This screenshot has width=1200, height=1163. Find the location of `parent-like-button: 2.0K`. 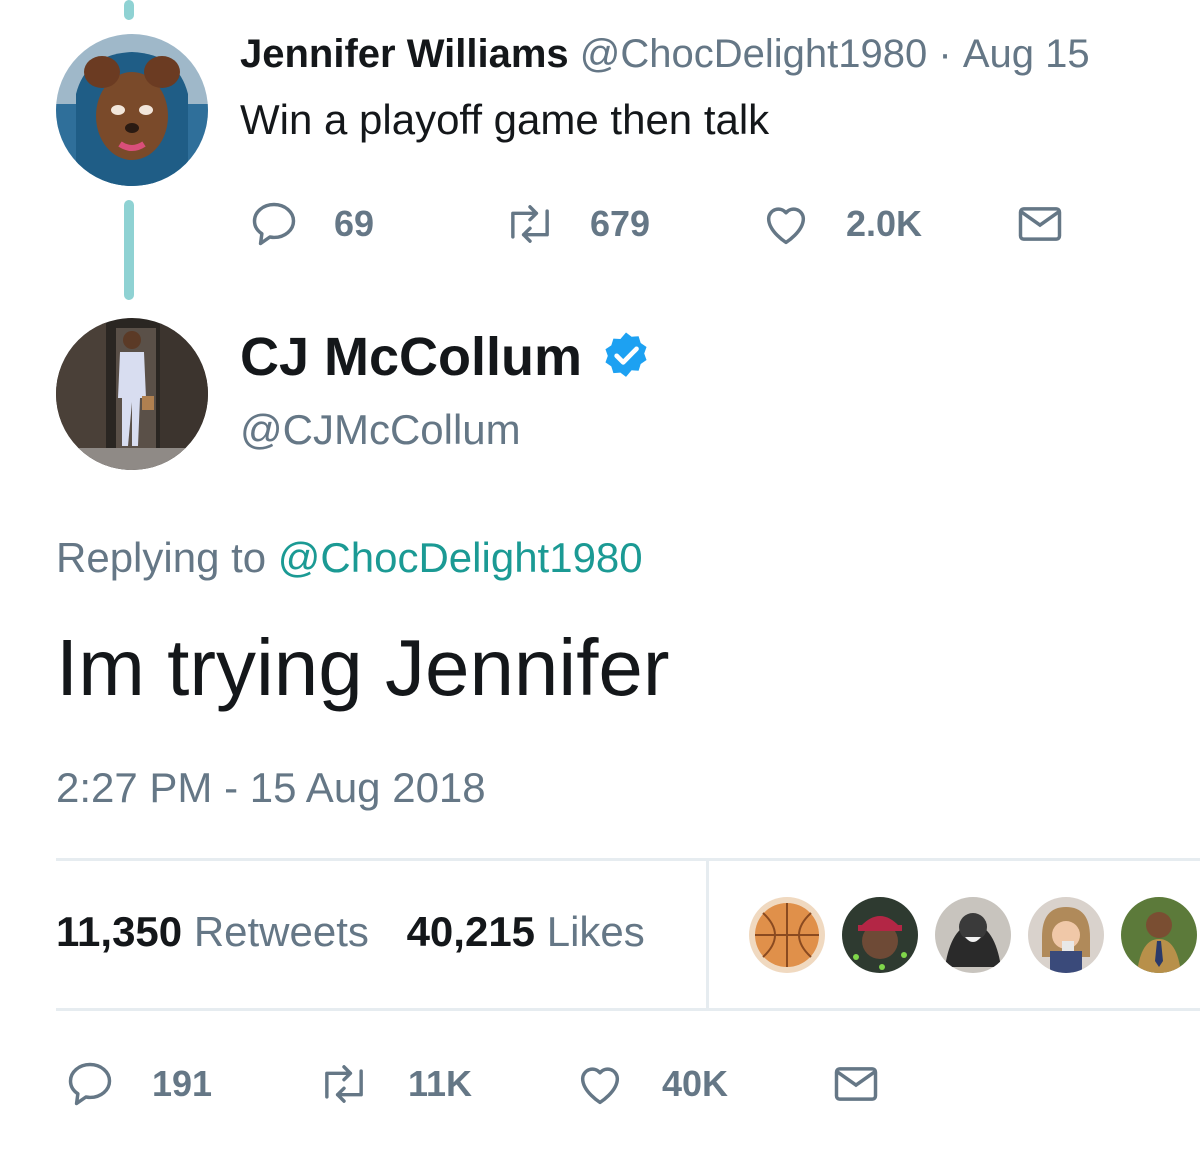

parent-like-button: 2.0K is located at coordinates (841, 224).